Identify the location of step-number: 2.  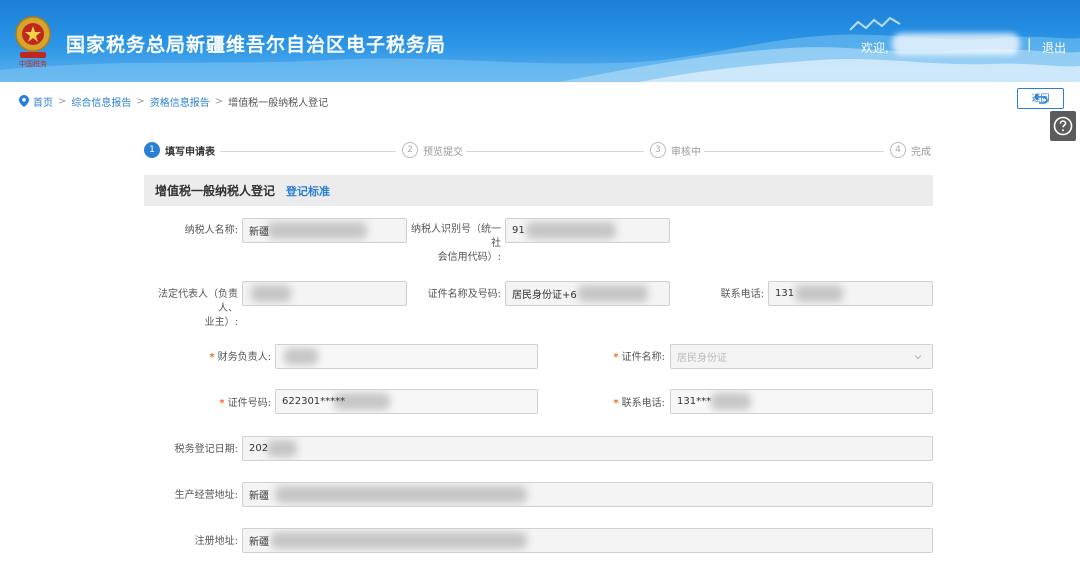
(410, 150).